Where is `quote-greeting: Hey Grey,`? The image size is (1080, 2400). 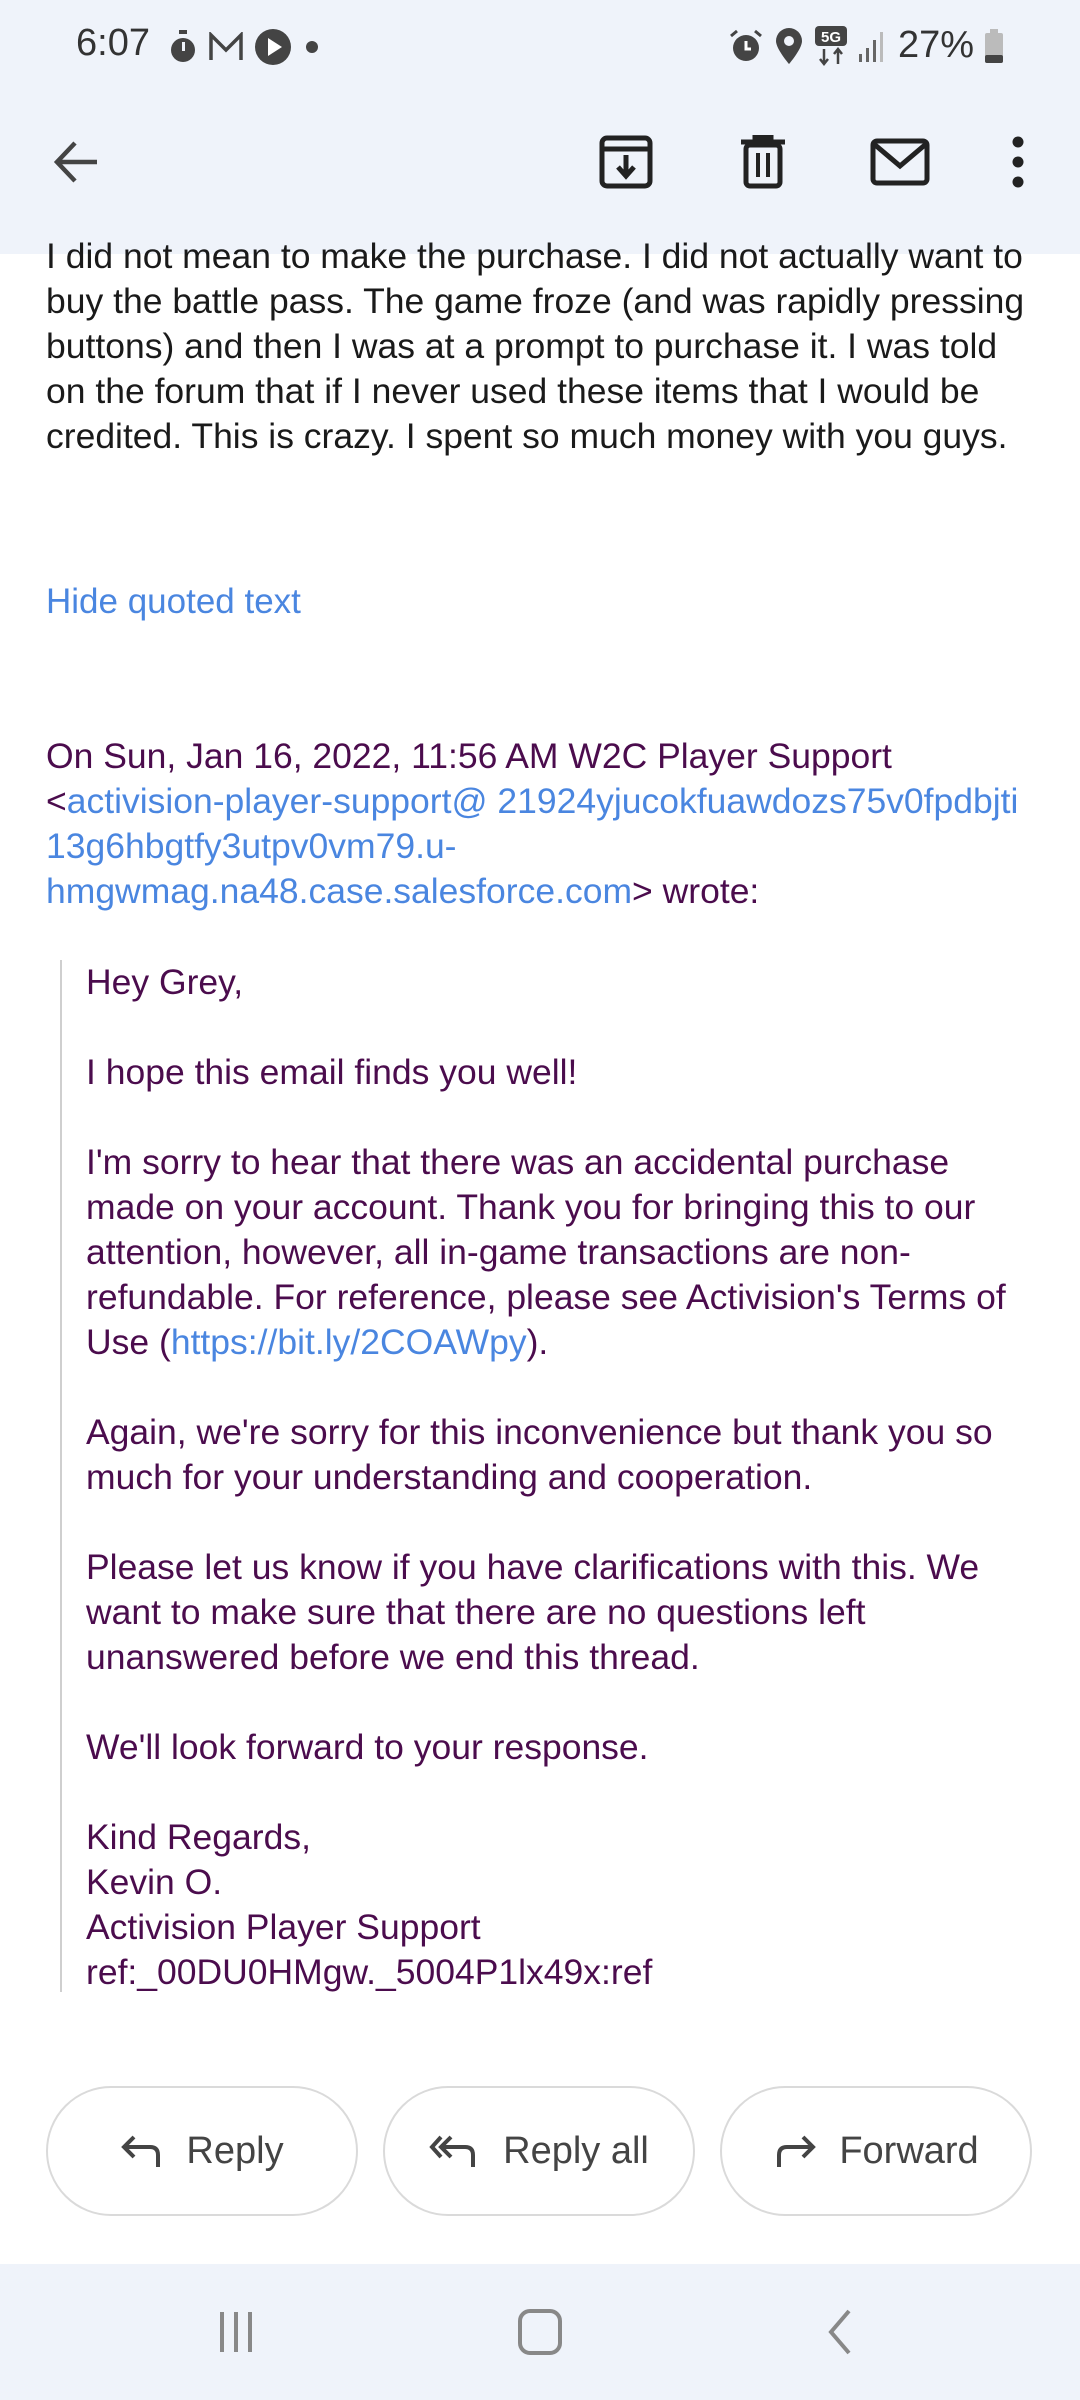 quote-greeting: Hey Grey, is located at coordinates (165, 982).